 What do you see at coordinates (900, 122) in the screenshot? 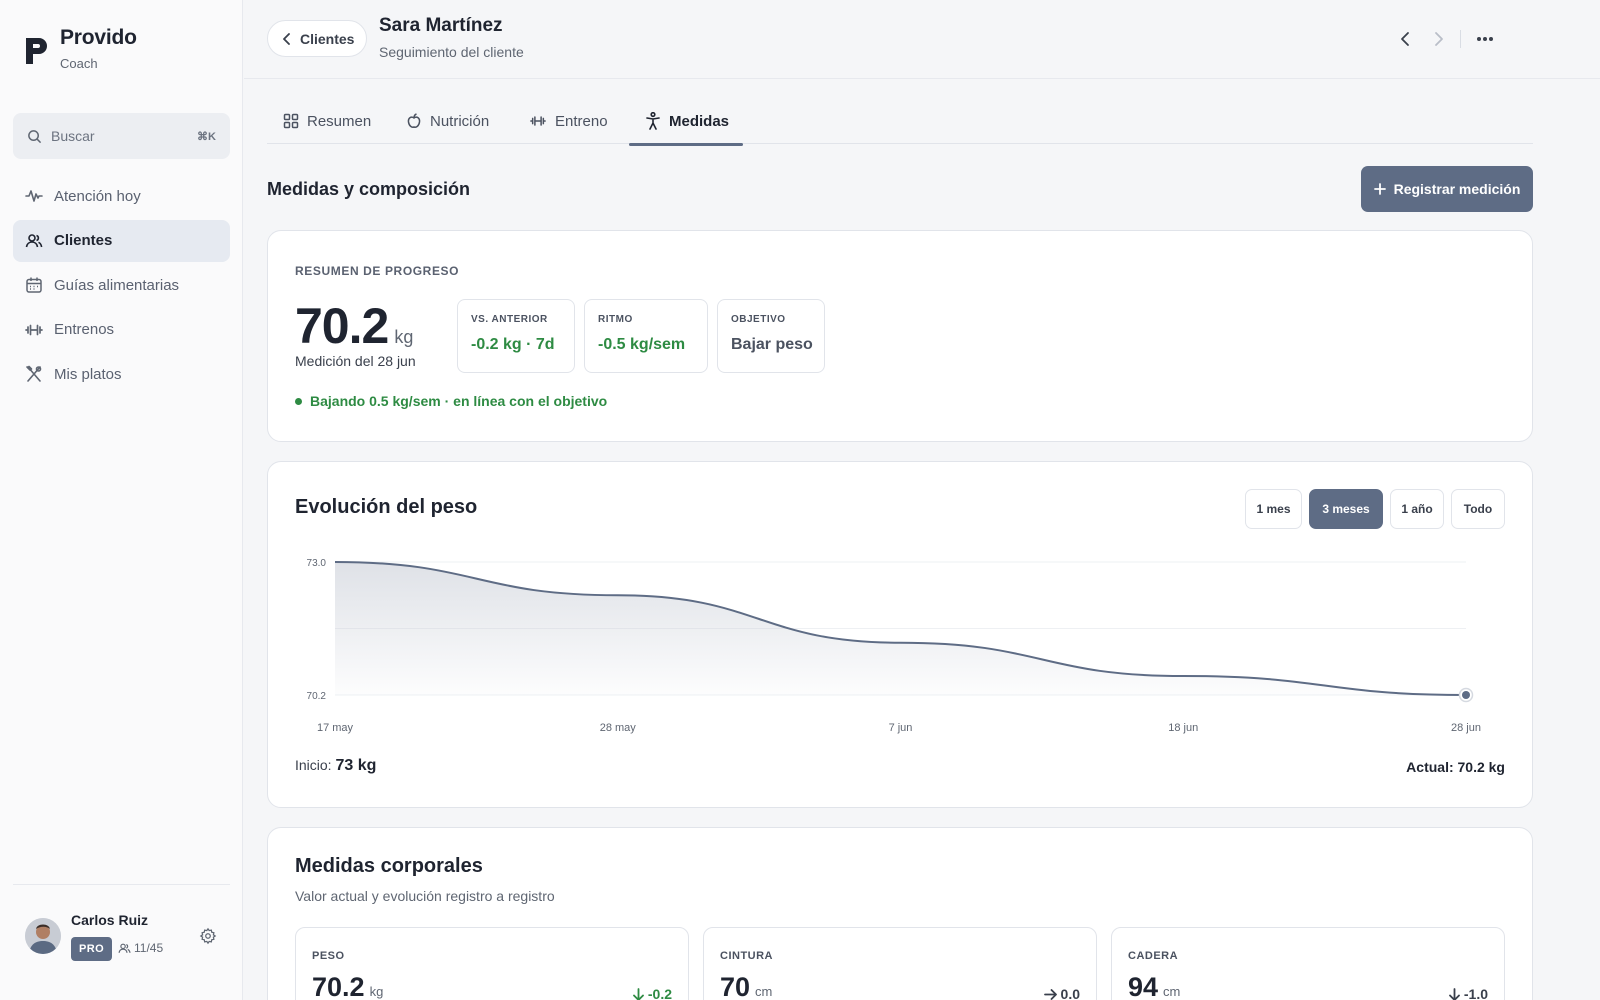
I see `client-tabs: Resumen Nutrición Entreno Medidas` at bounding box center [900, 122].